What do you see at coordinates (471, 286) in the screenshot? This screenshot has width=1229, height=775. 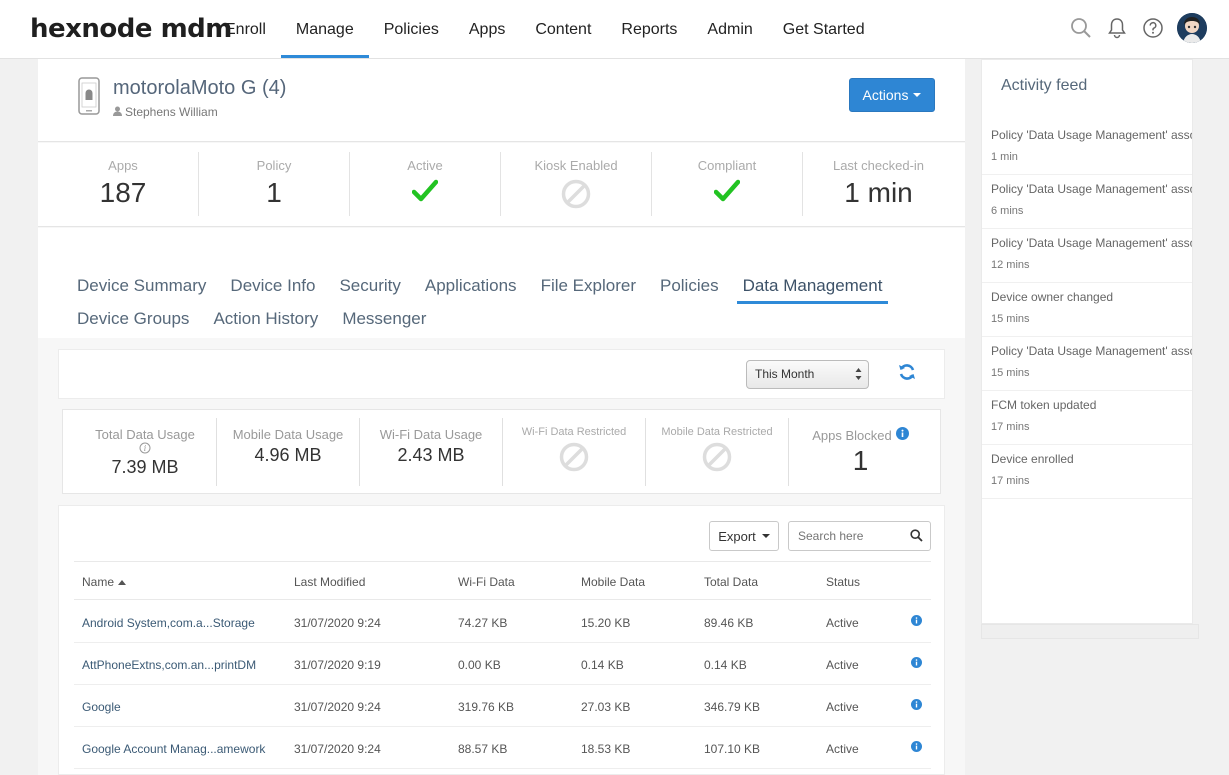 I see `tab-applications: Applications` at bounding box center [471, 286].